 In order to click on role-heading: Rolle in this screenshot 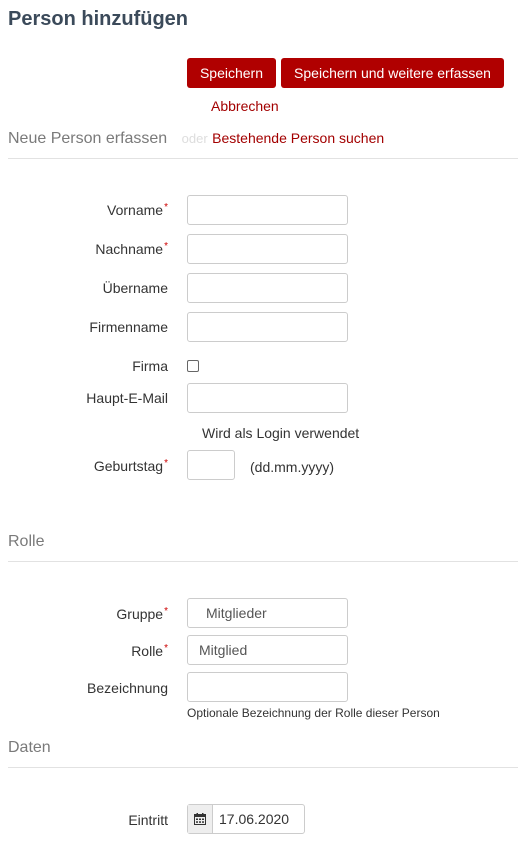, I will do `click(26, 541)`.